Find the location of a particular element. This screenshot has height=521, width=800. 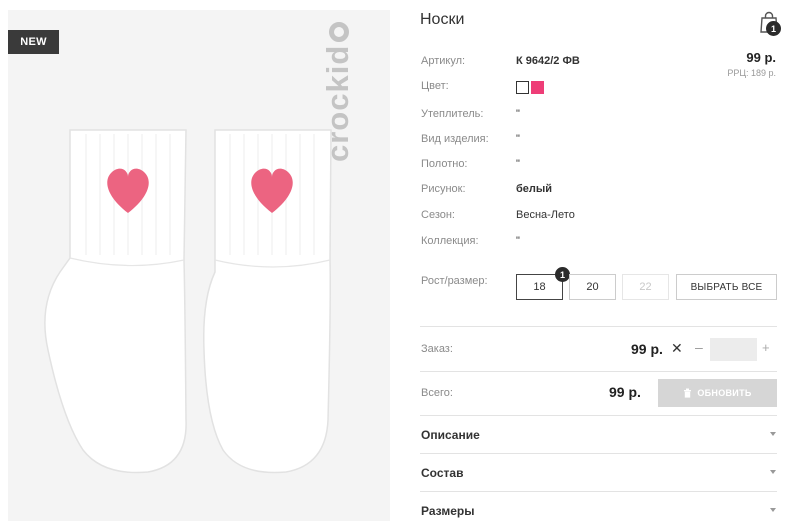

order-price: 99 р. is located at coordinates (647, 349).